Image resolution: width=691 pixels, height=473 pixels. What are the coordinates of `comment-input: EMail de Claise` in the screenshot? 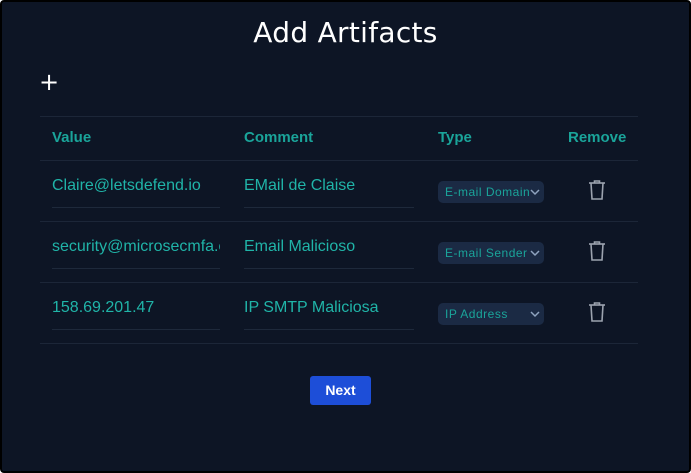 It's located at (329, 184).